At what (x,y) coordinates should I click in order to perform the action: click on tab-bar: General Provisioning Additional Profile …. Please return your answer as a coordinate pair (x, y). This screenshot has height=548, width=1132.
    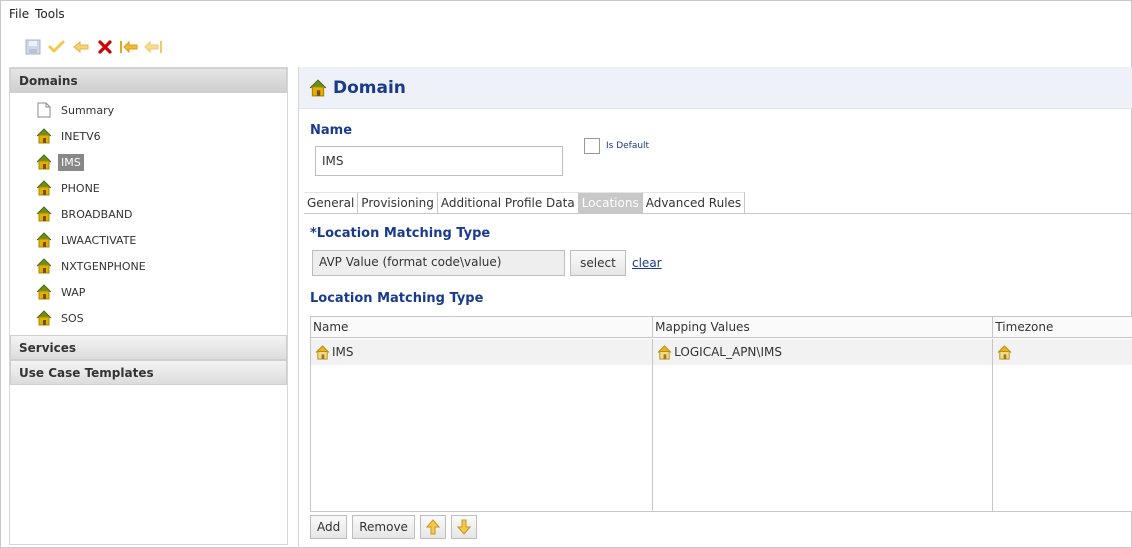
    Looking at the image, I should click on (525, 203).